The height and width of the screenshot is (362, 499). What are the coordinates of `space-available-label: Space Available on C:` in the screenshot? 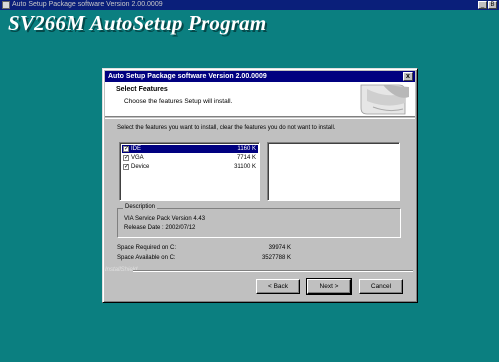 It's located at (146, 258).